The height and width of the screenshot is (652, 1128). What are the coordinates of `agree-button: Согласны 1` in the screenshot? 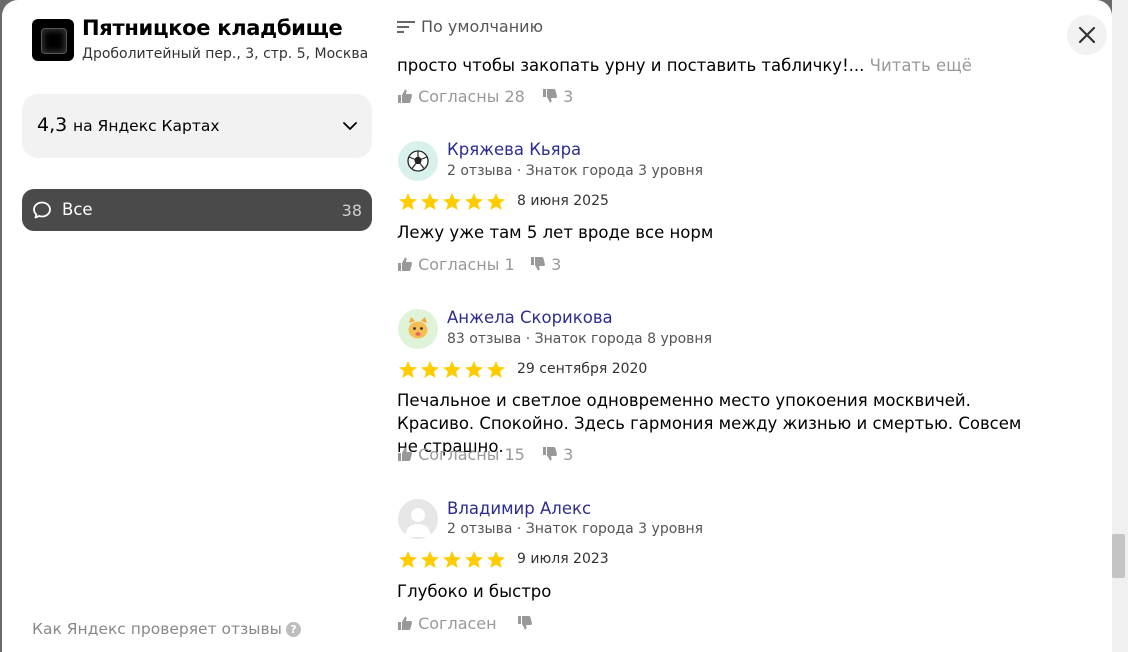 It's located at (456, 264).